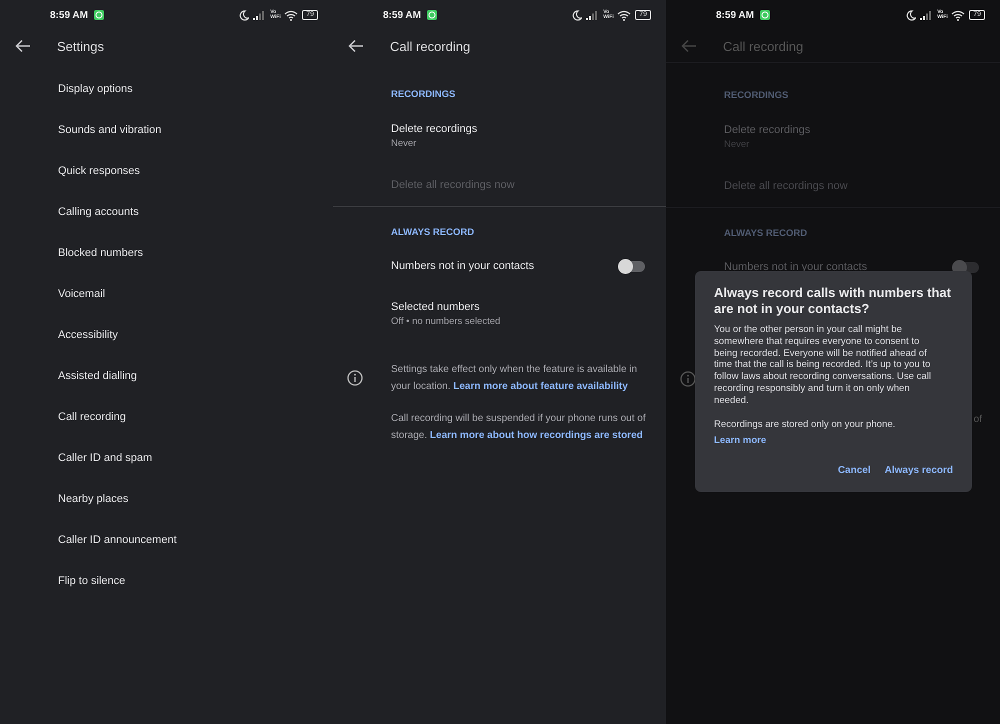 The image size is (1000, 724). I want to click on learn-more-link: Learn more about how recordings are stored, so click(536, 435).